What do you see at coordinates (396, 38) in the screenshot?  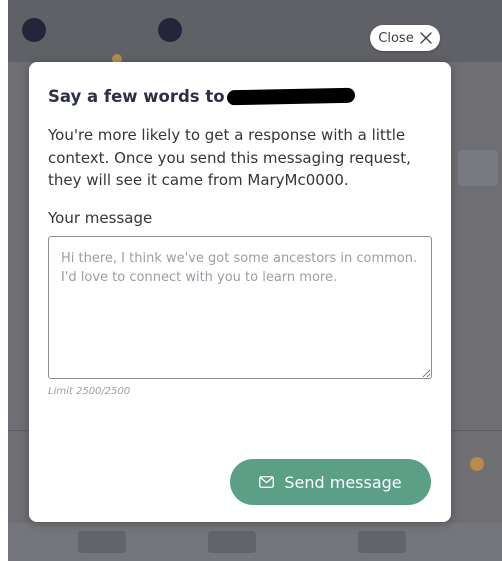 I see `close-button-label: Close` at bounding box center [396, 38].